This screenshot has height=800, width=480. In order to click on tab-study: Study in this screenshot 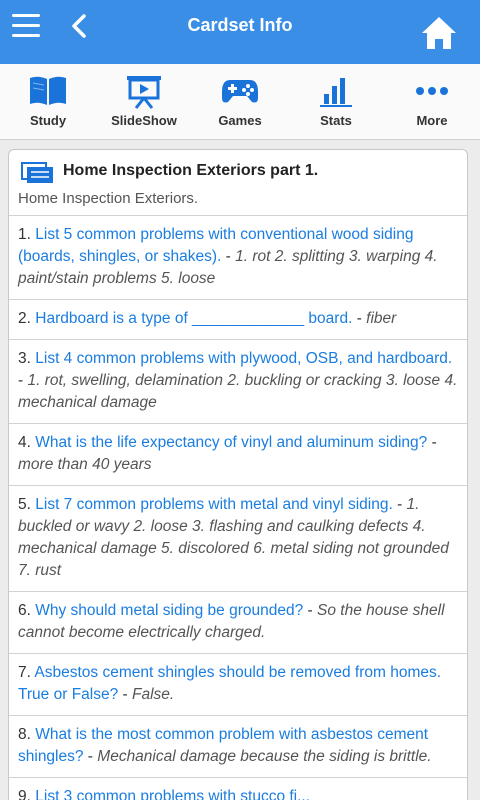, I will do `click(48, 101)`.